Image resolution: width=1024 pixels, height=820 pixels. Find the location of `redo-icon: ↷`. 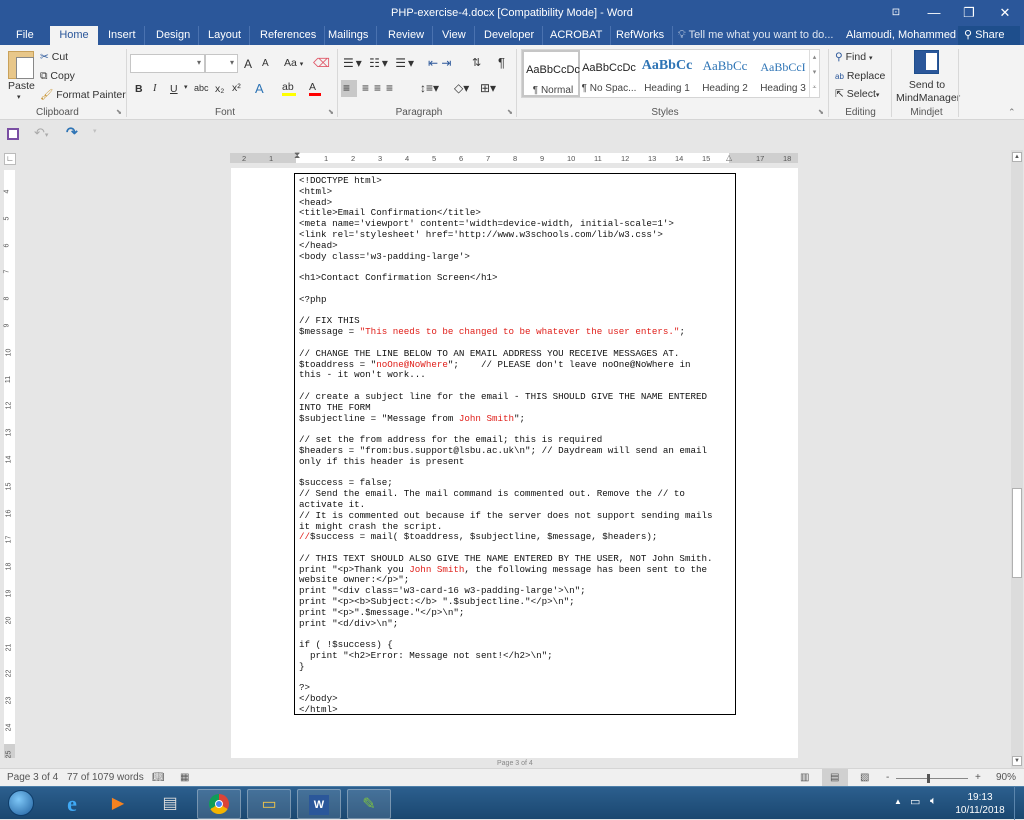

redo-icon: ↷ is located at coordinates (72, 132).